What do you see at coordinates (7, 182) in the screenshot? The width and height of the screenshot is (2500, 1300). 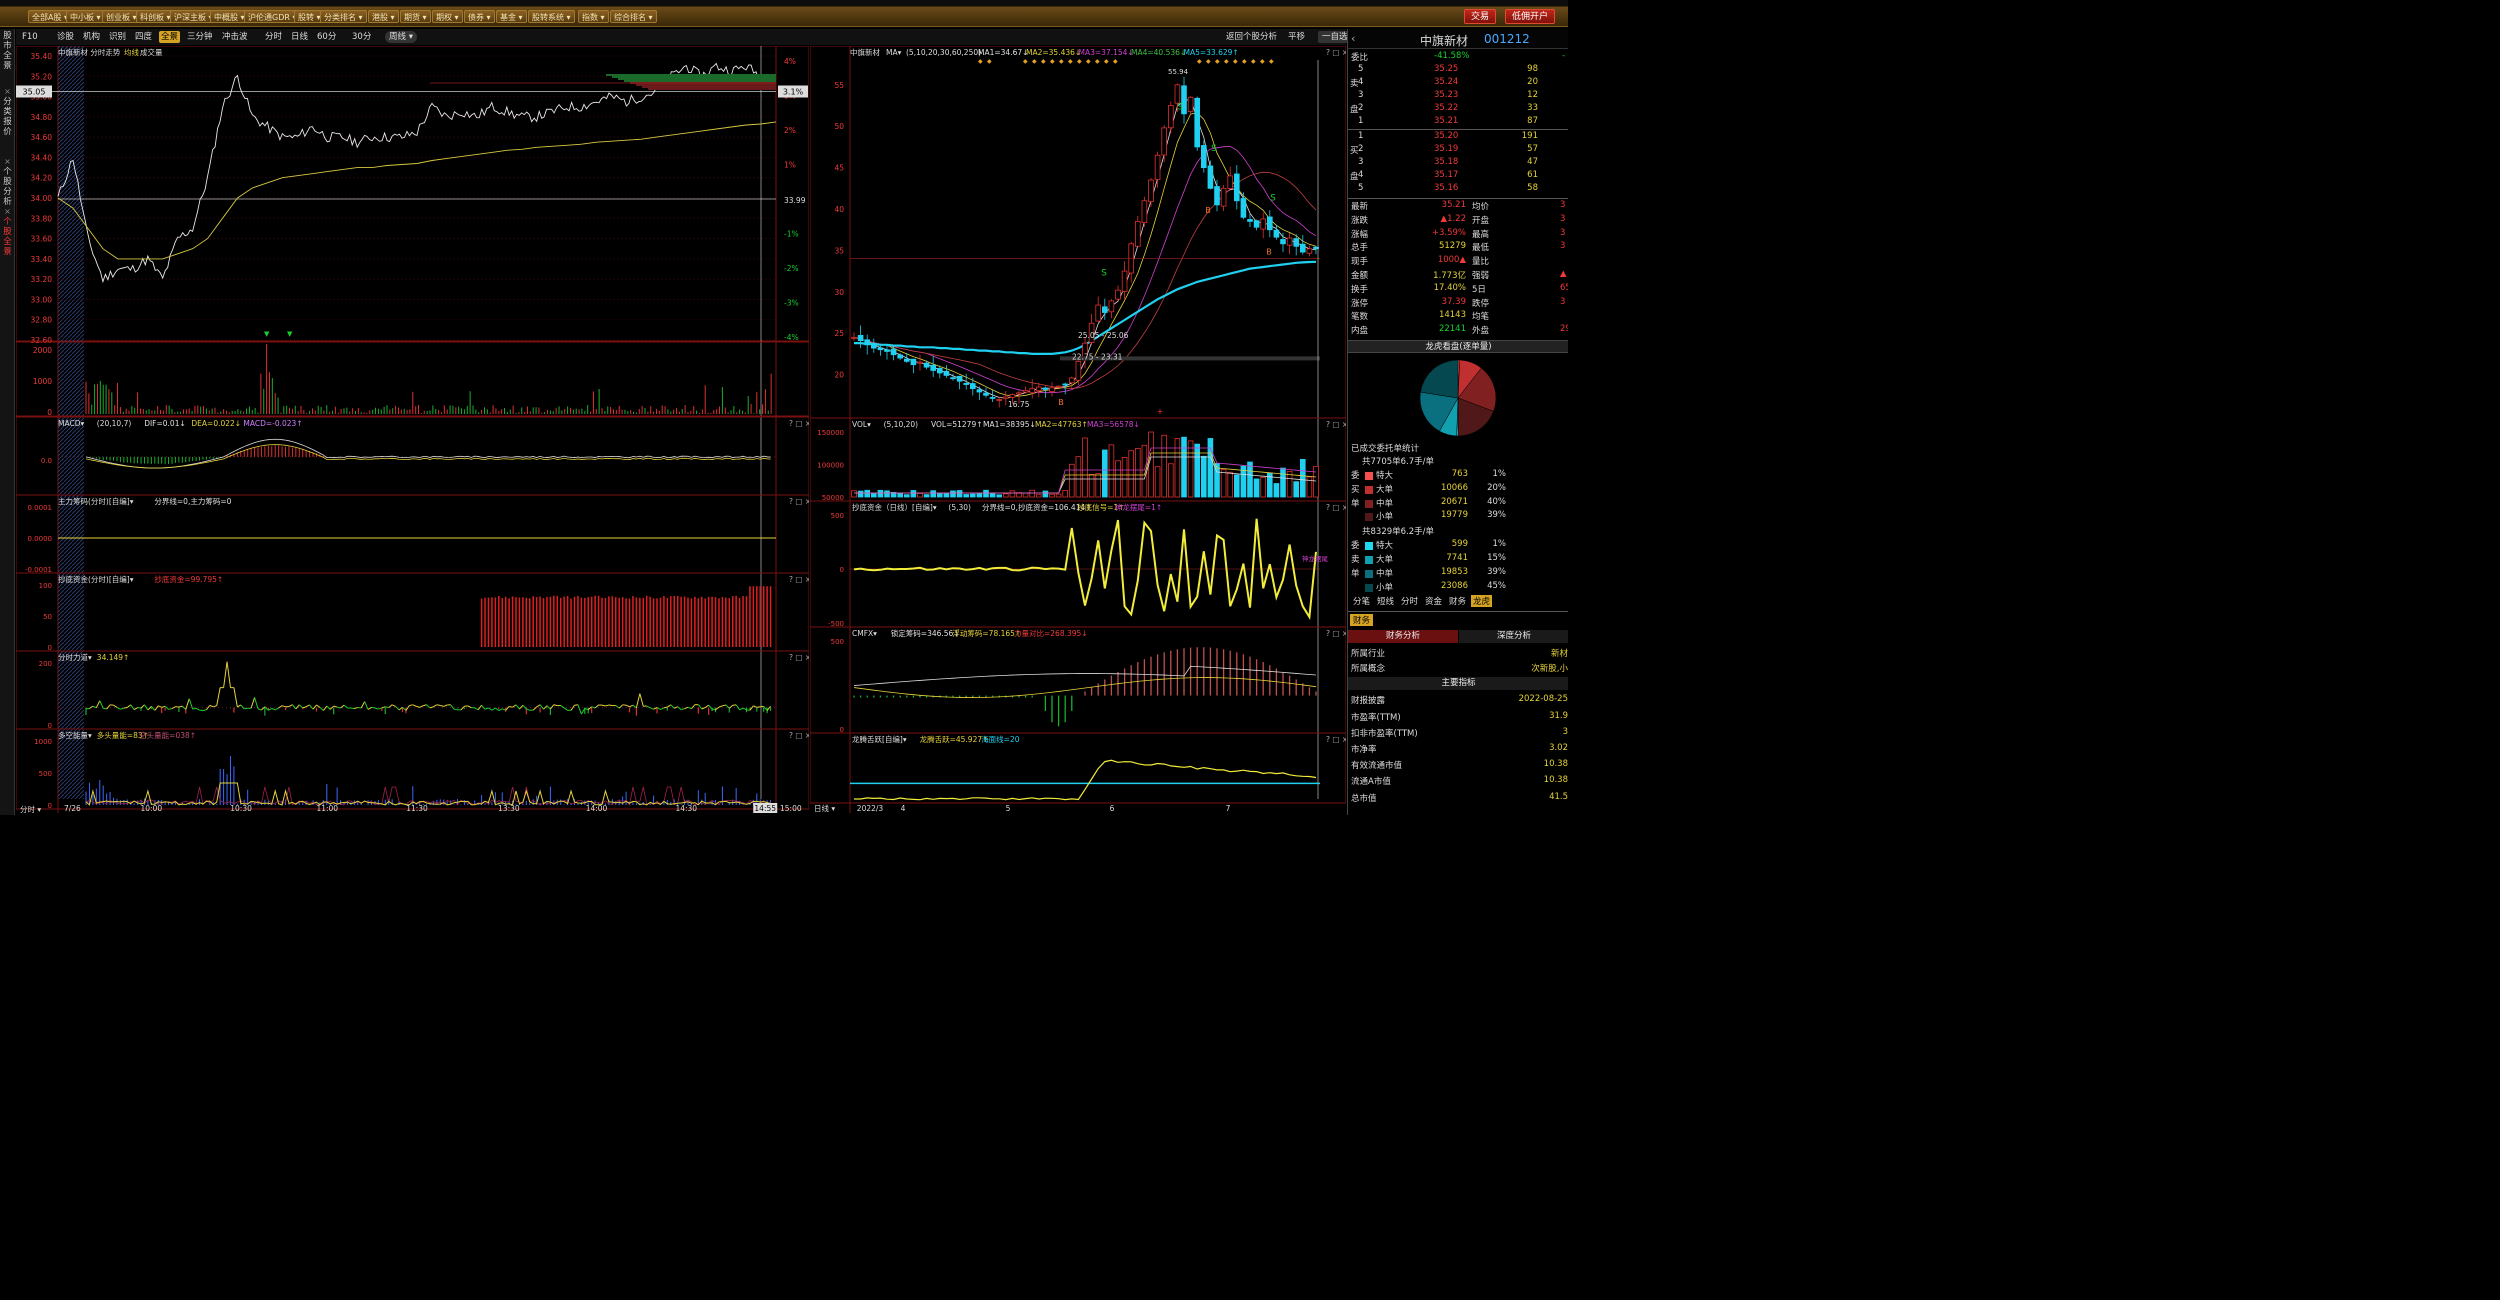 I see `sidebar-tab-2: × 个 股 分 析` at bounding box center [7, 182].